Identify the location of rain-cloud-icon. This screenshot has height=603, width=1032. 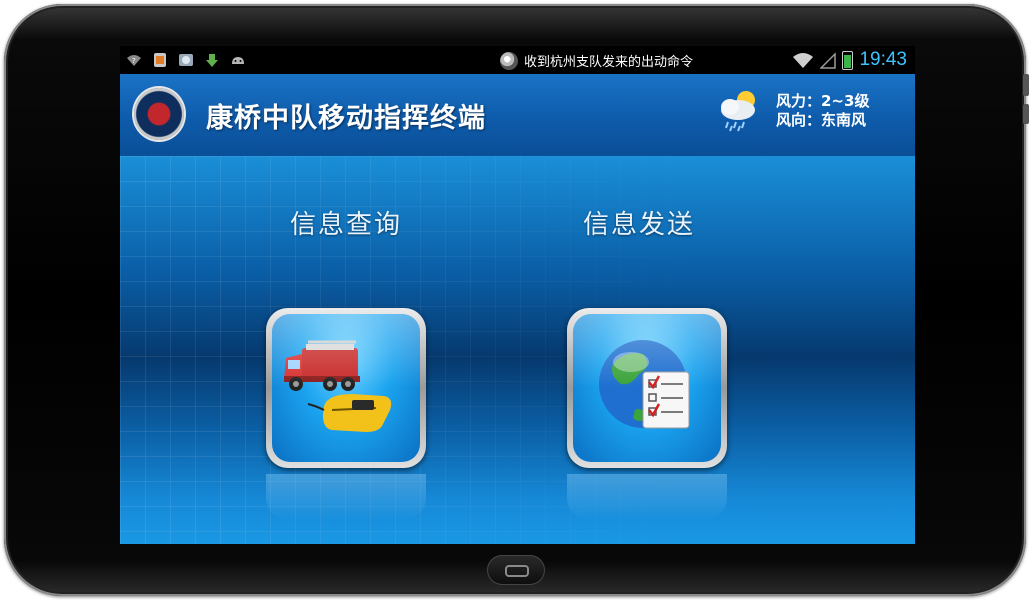
(738, 111).